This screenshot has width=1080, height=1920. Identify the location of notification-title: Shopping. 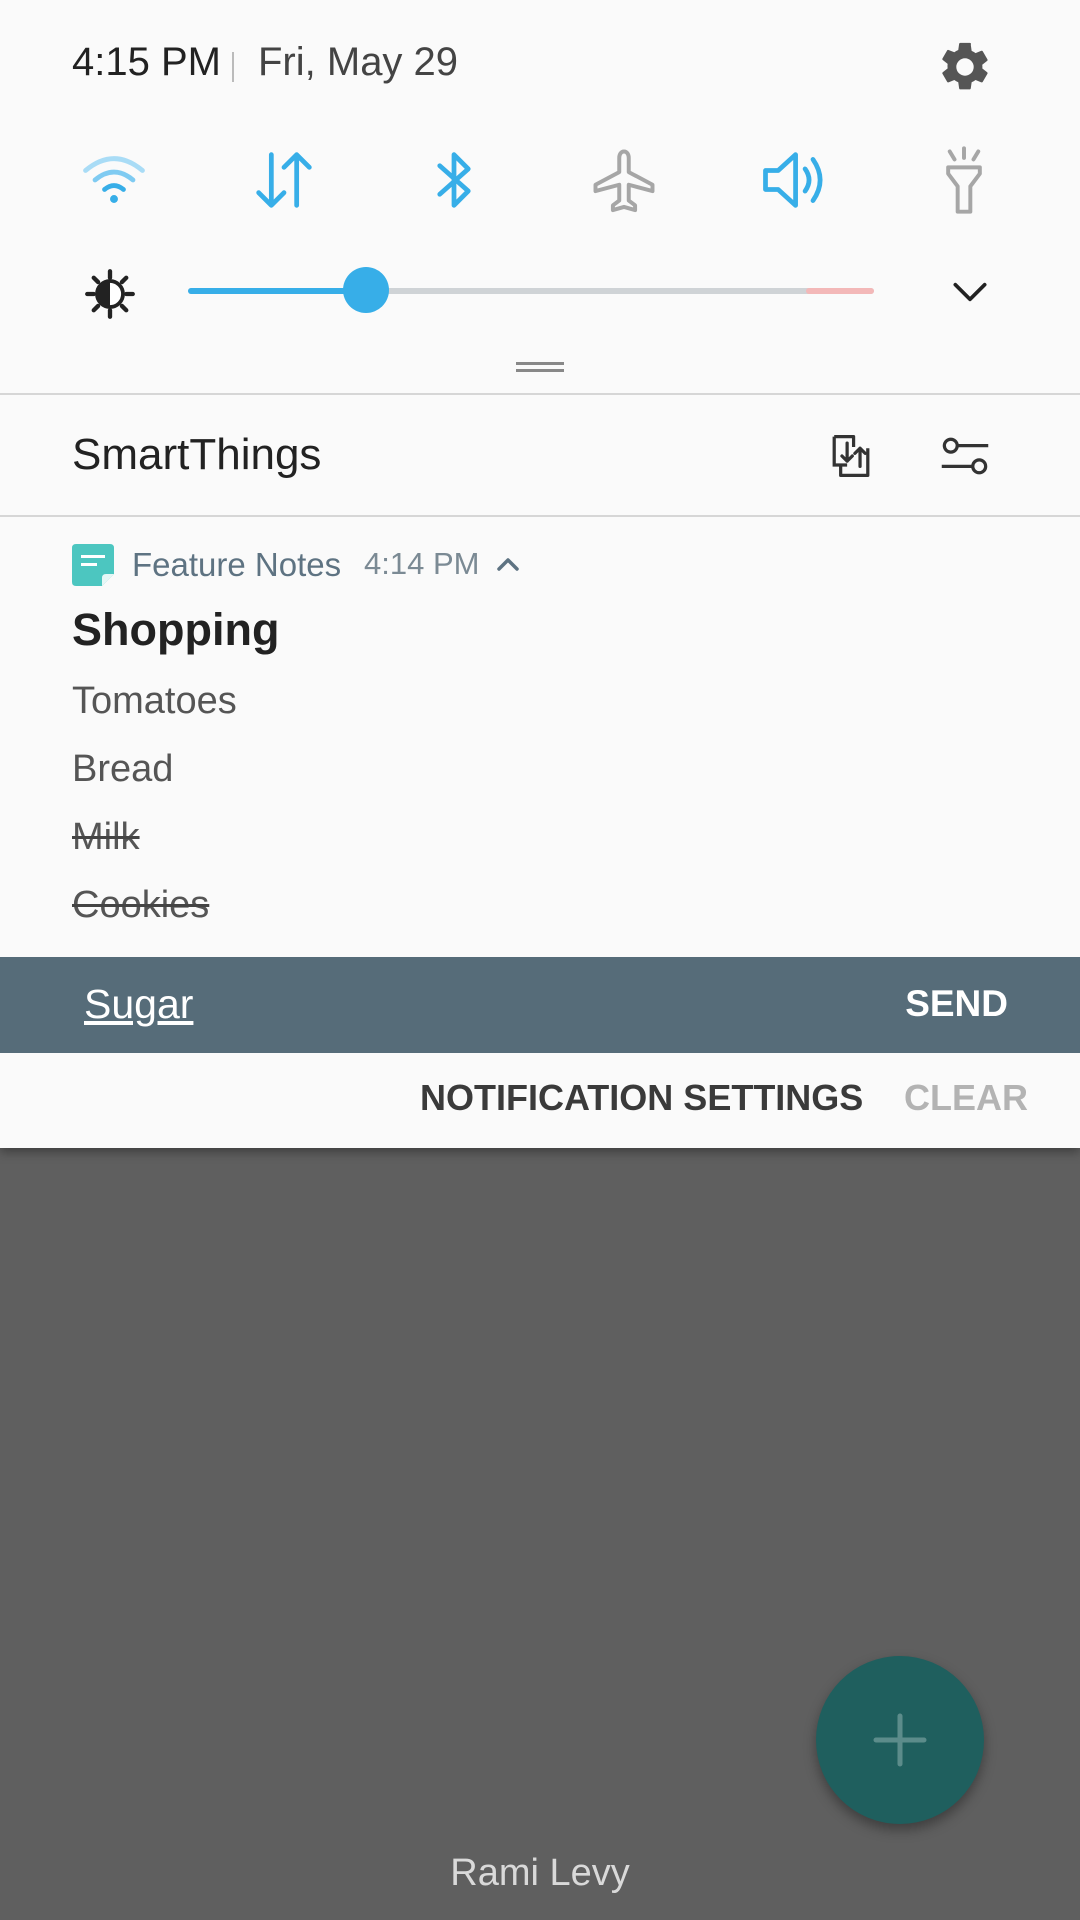
(175, 630).